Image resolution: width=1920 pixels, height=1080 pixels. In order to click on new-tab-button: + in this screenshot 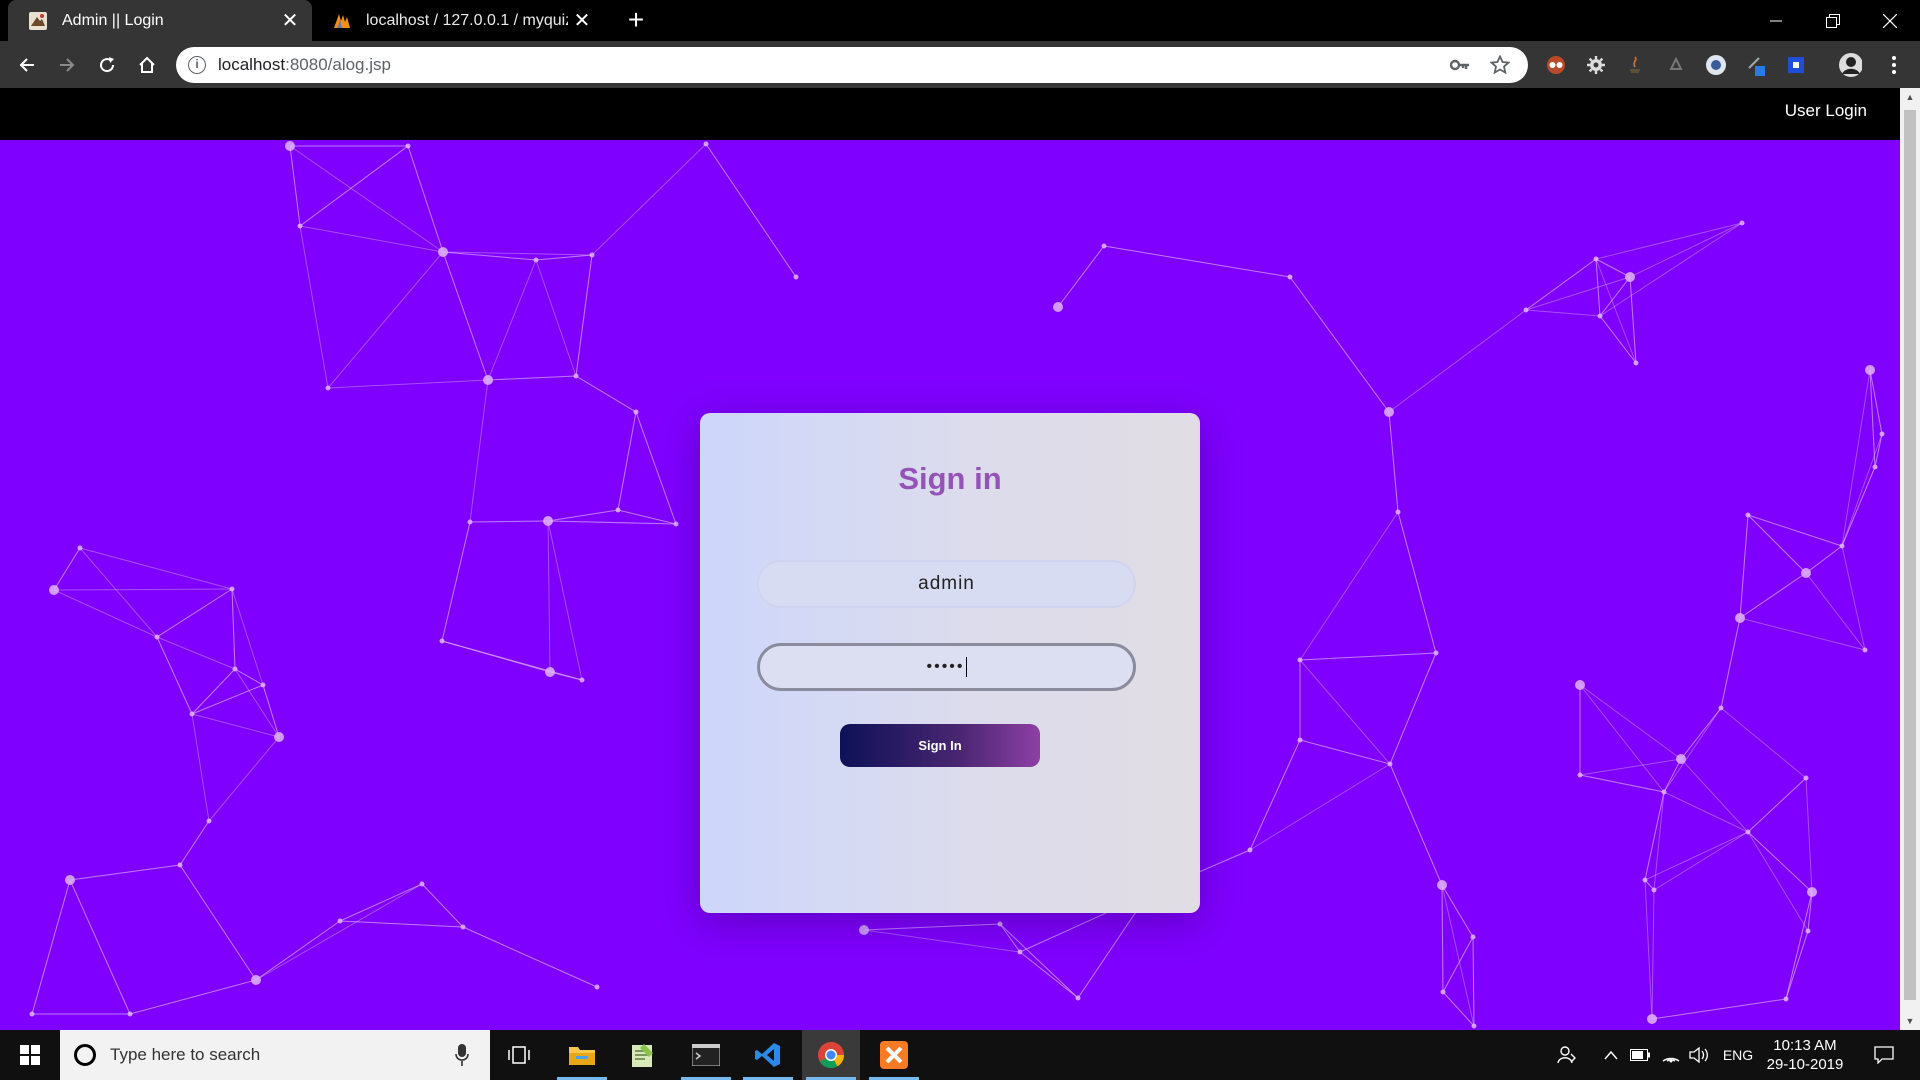, I will do `click(636, 20)`.